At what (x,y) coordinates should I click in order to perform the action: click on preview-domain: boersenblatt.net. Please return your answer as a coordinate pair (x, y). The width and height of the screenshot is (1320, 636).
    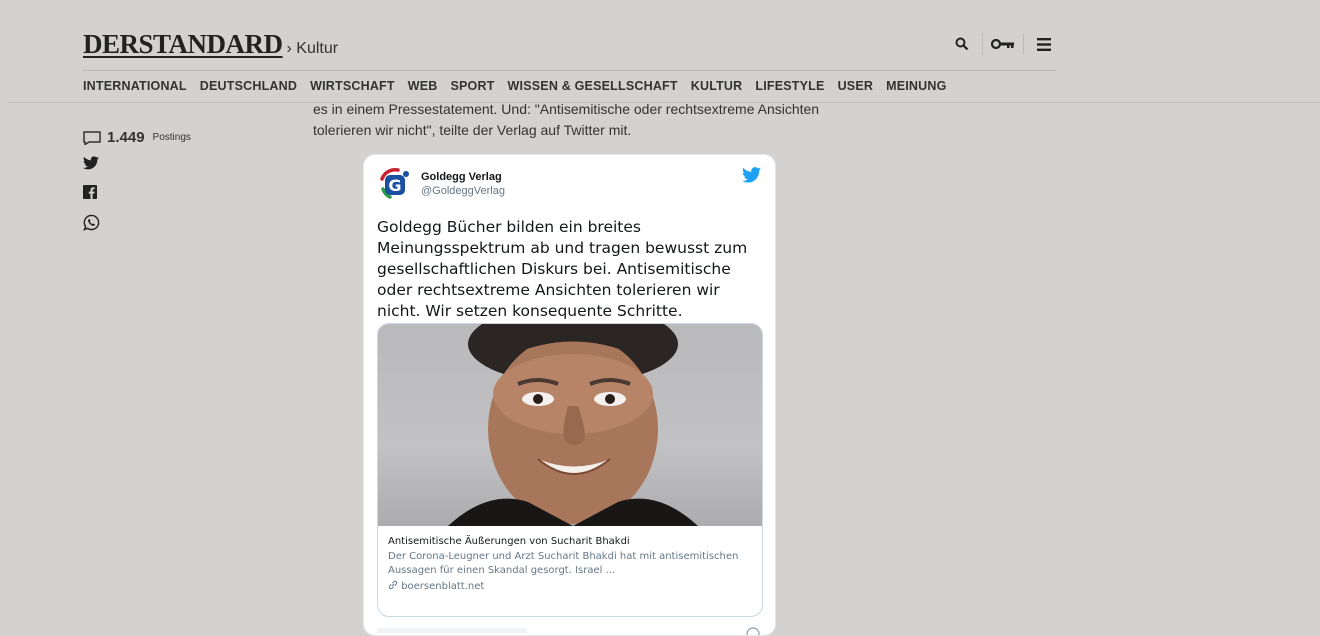
    Looking at the image, I should click on (443, 586).